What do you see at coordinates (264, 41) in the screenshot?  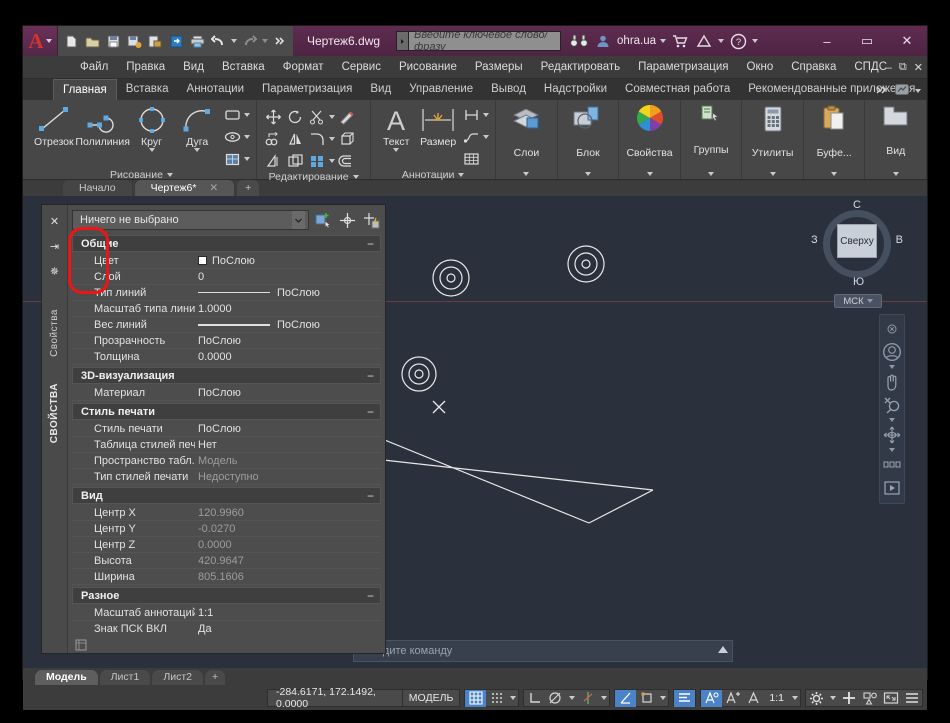 I see `redo-dropdown-icon` at bounding box center [264, 41].